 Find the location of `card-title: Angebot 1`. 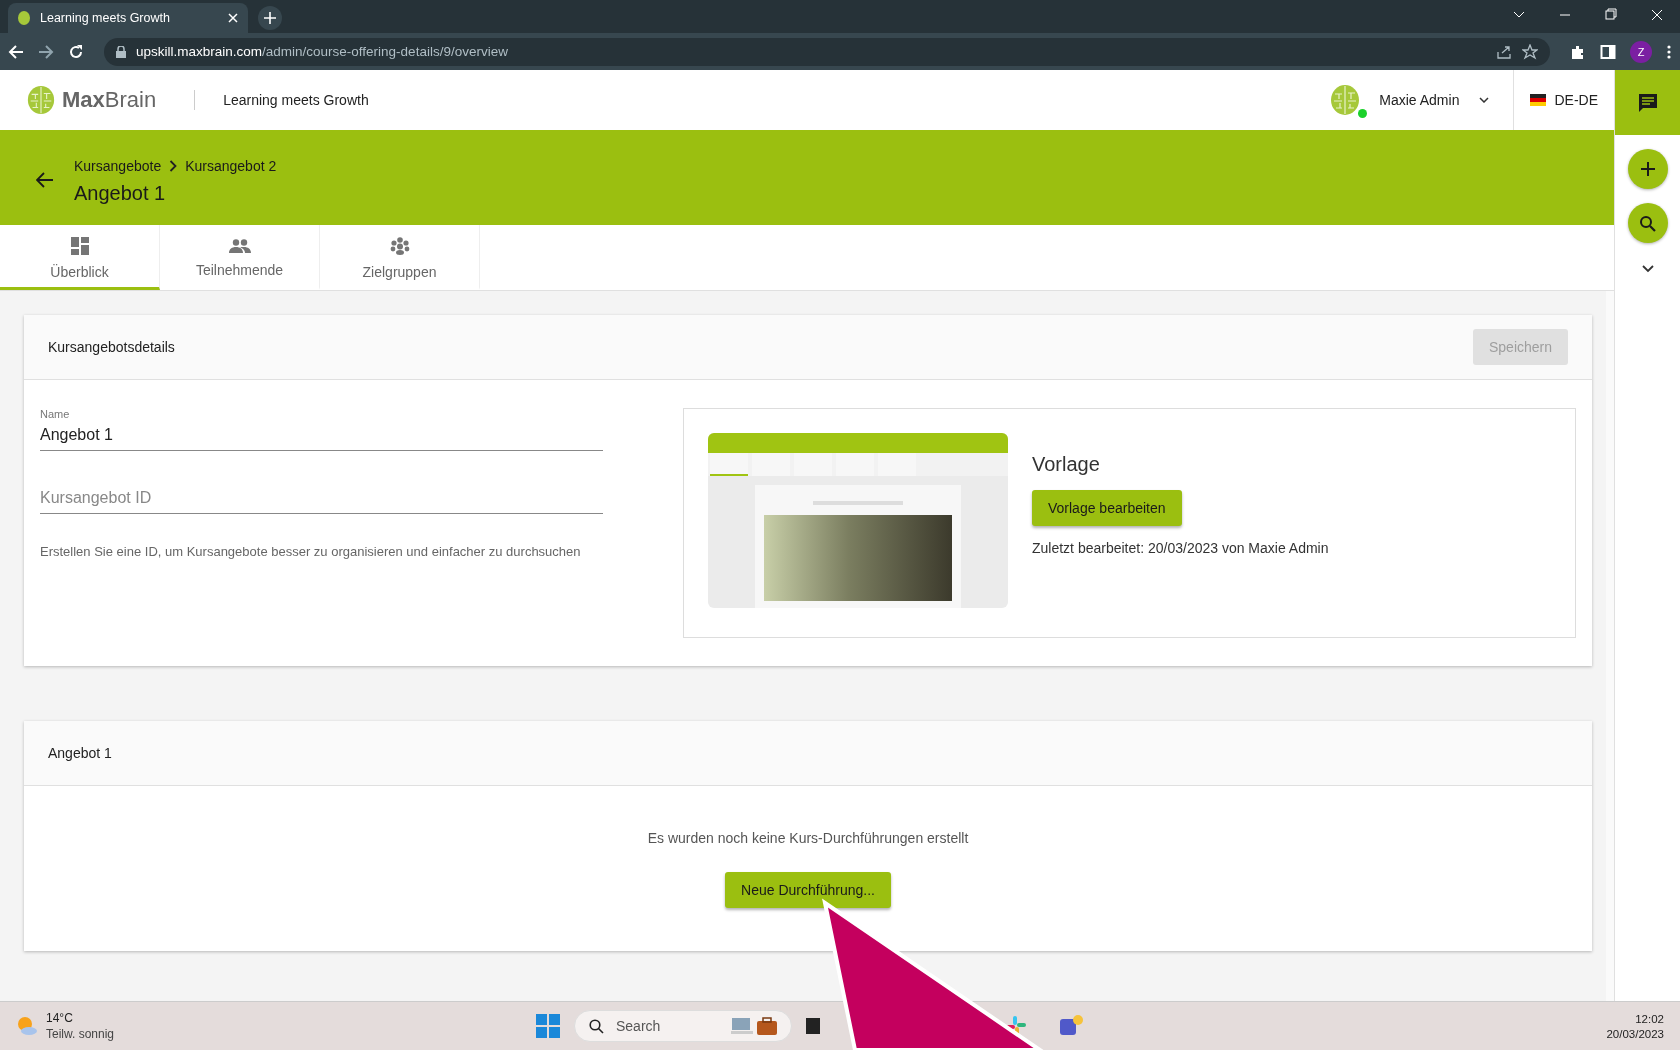

card-title: Angebot 1 is located at coordinates (80, 753).